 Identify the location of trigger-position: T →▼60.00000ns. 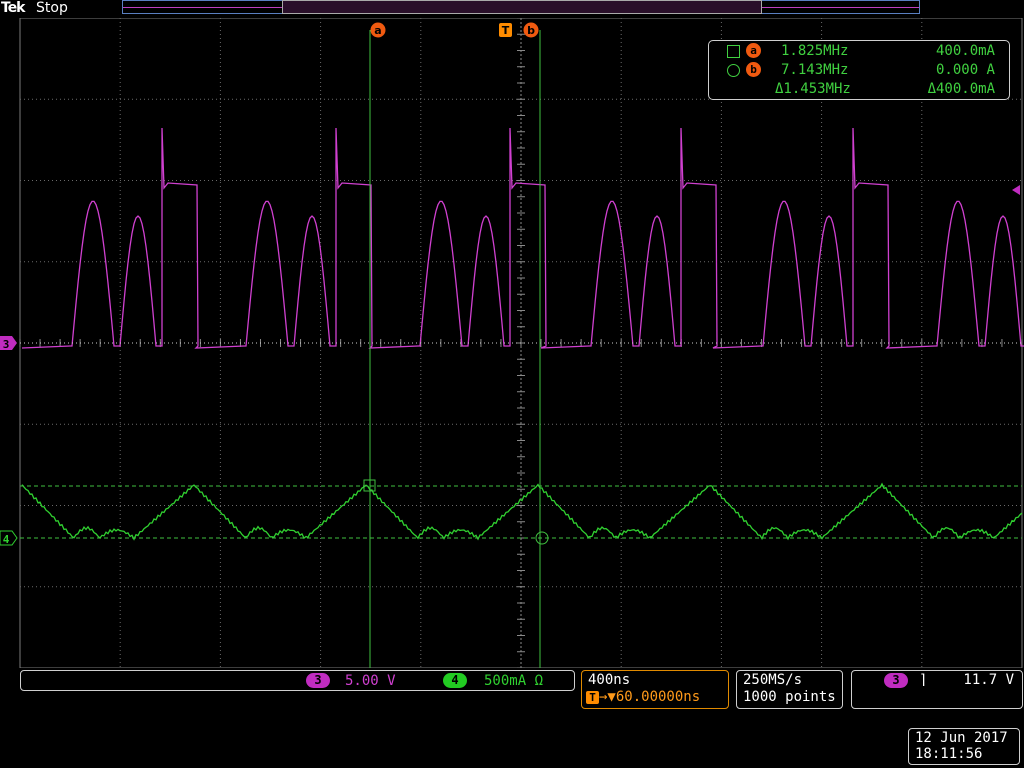
(643, 697).